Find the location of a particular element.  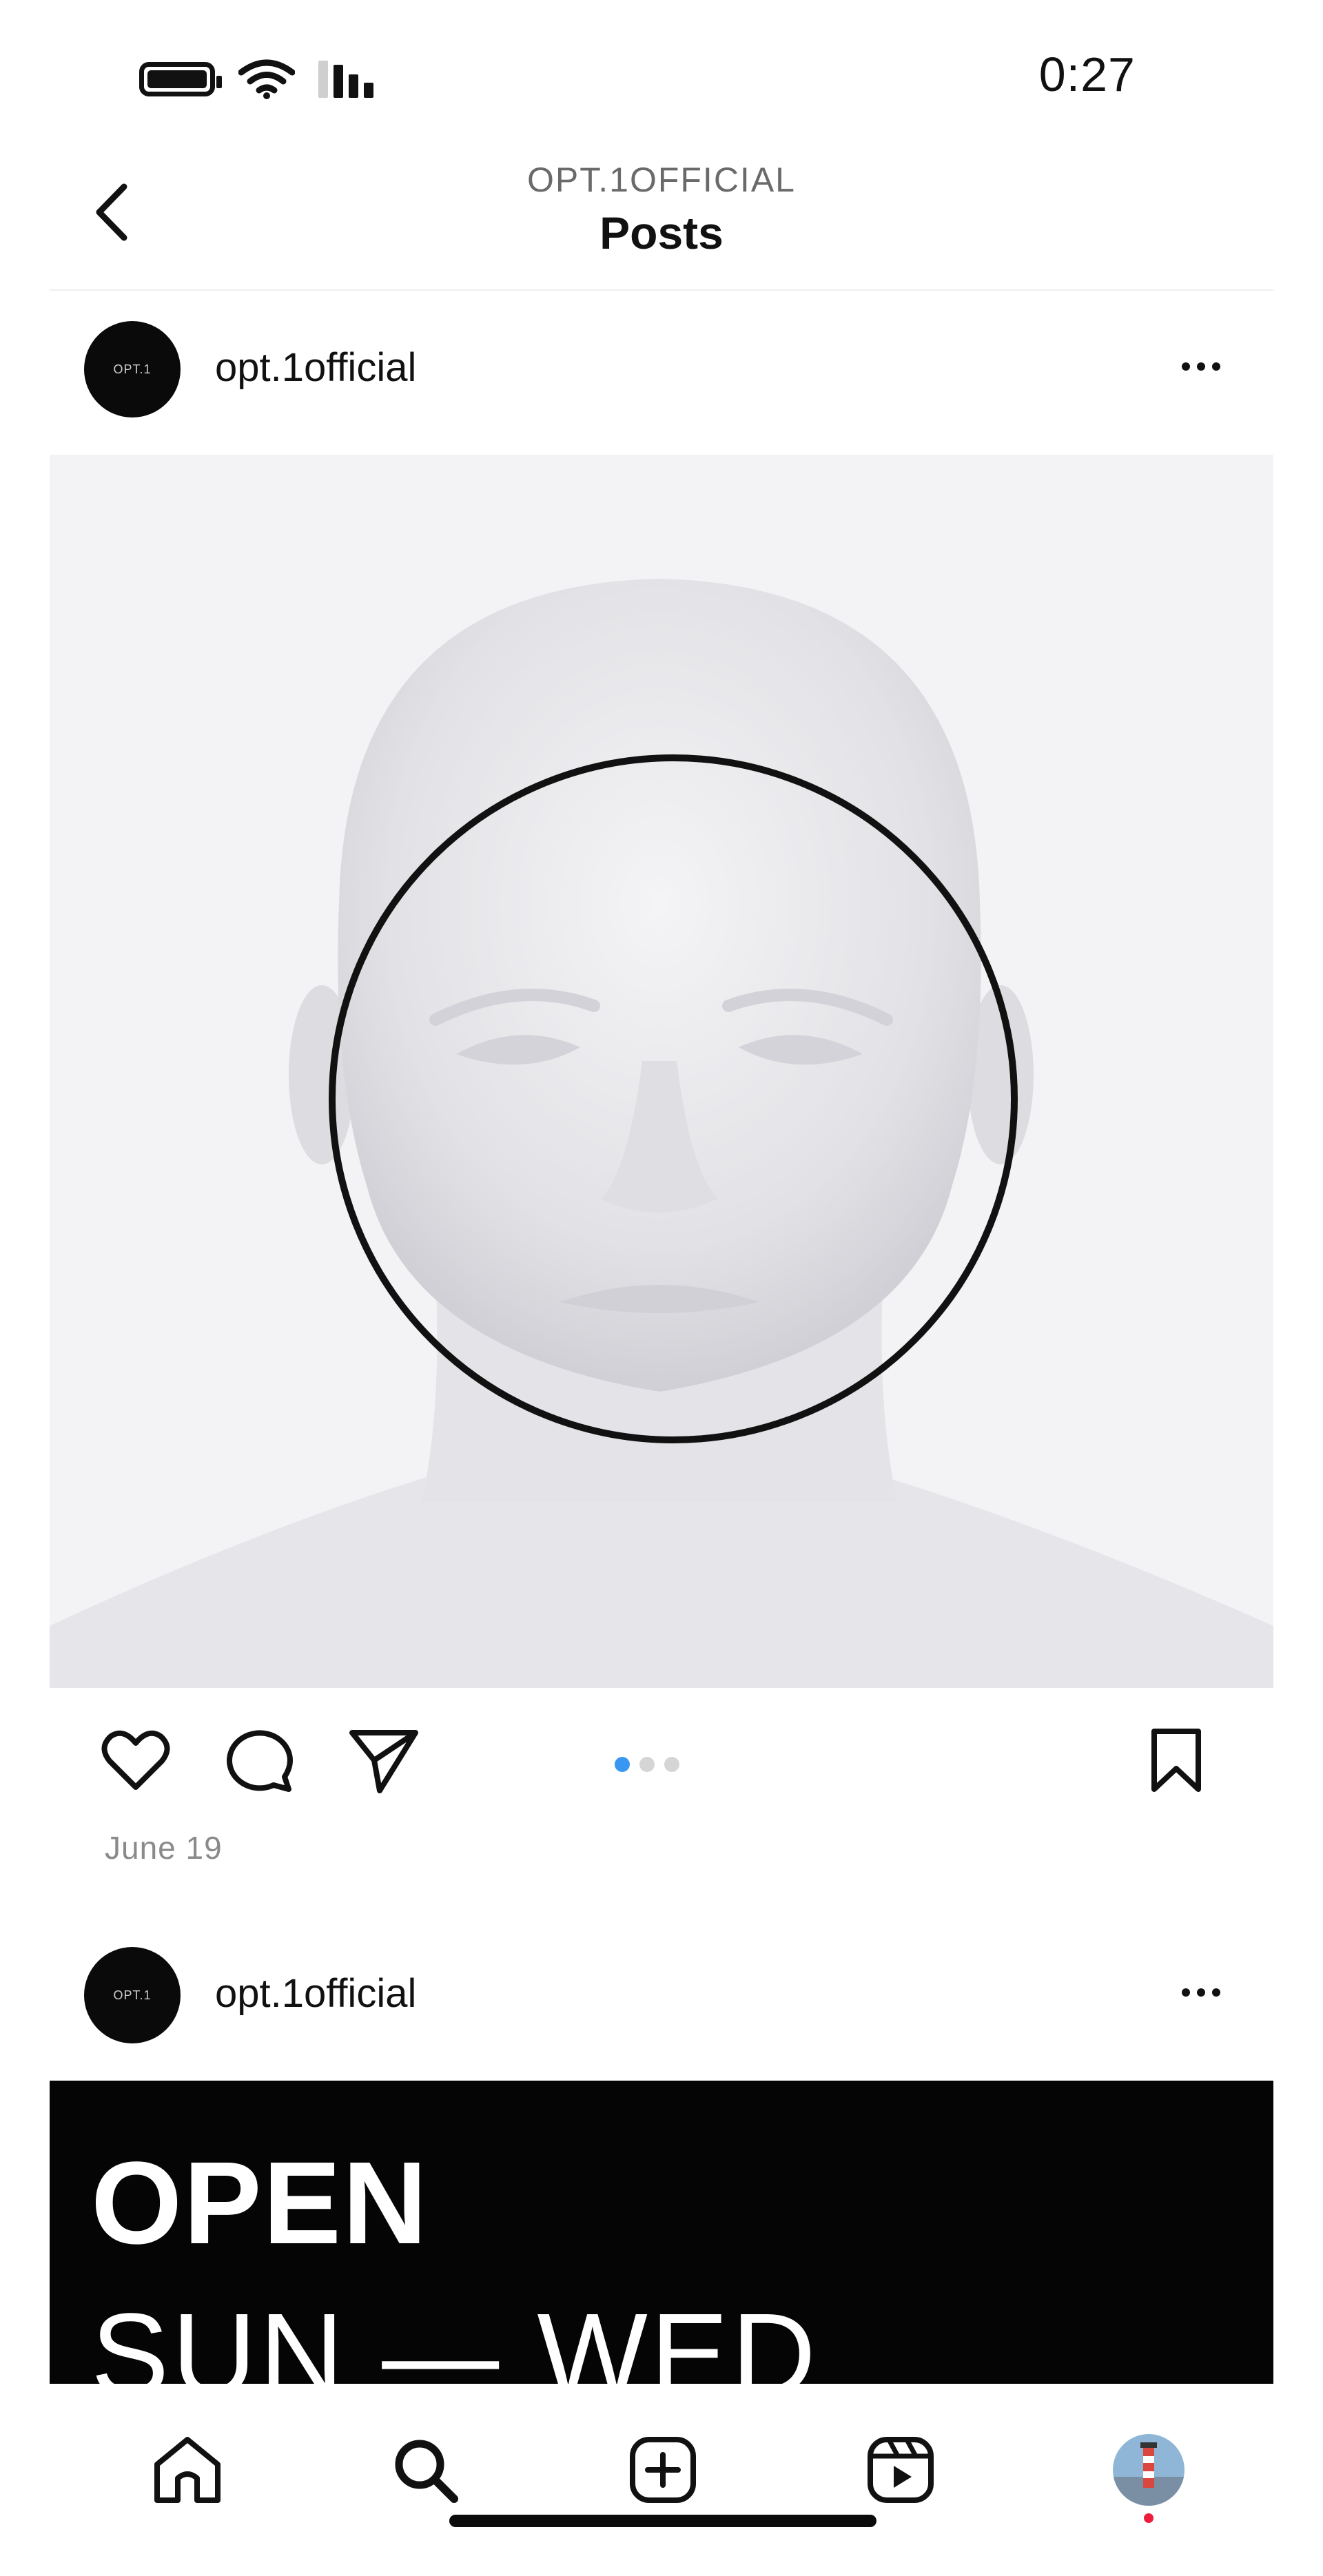

status-icons is located at coordinates (256, 79).